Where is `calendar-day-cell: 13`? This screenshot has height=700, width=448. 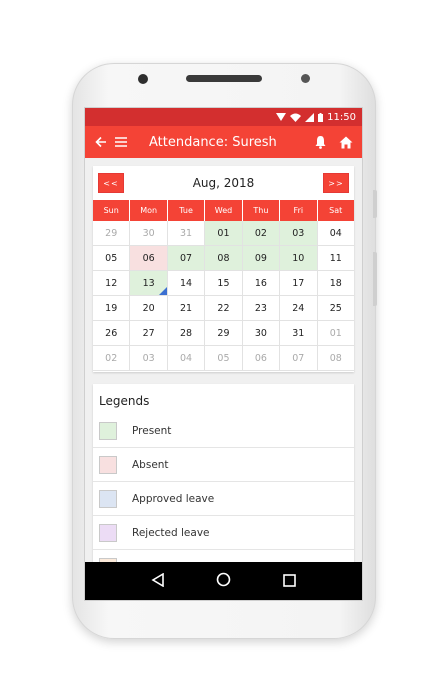
calendar-day-cell: 13 is located at coordinates (149, 283).